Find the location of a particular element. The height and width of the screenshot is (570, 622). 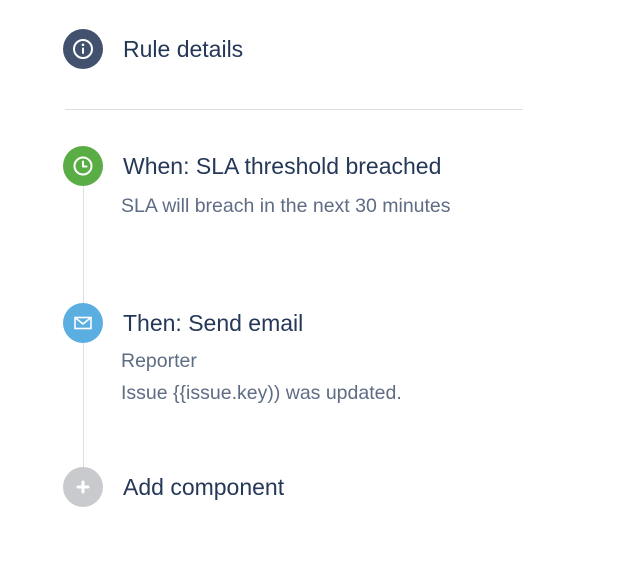

clock-icon is located at coordinates (83, 166).